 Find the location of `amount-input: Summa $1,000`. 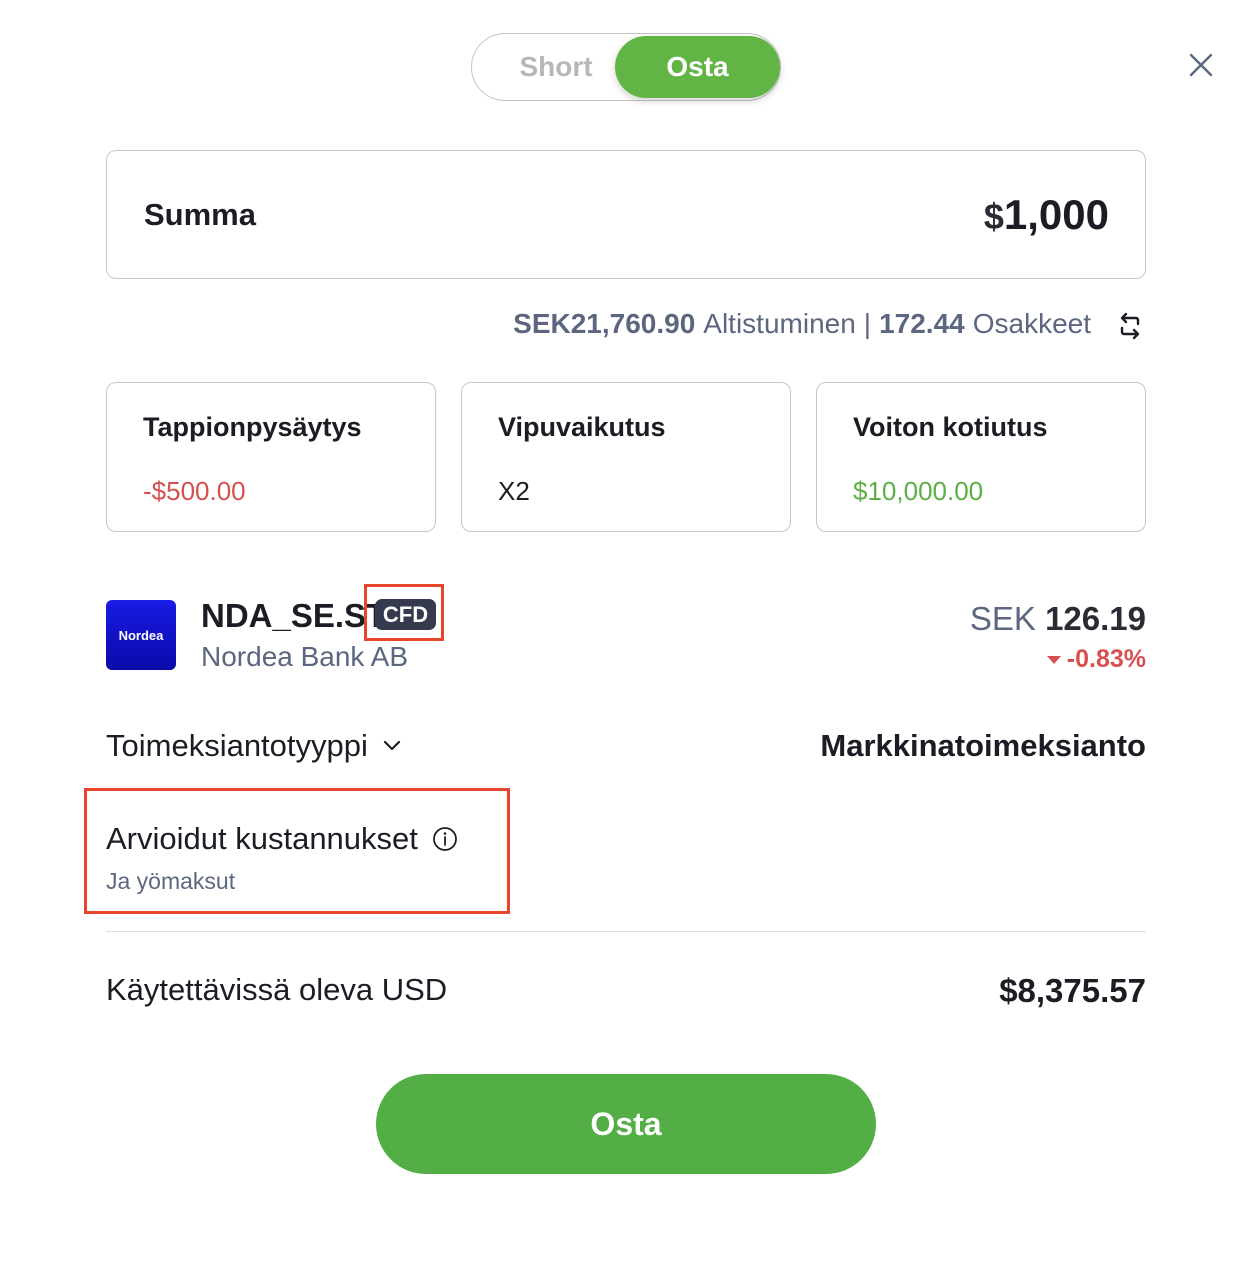

amount-input: Summa $1,000 is located at coordinates (626, 214).